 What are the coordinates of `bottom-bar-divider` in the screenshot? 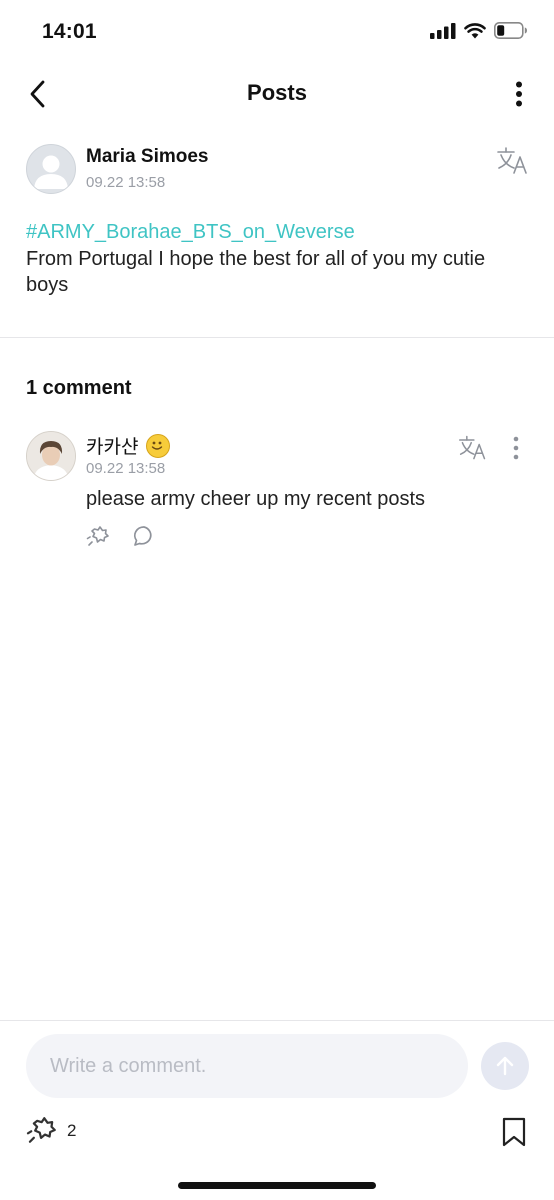 It's located at (277, 1020).